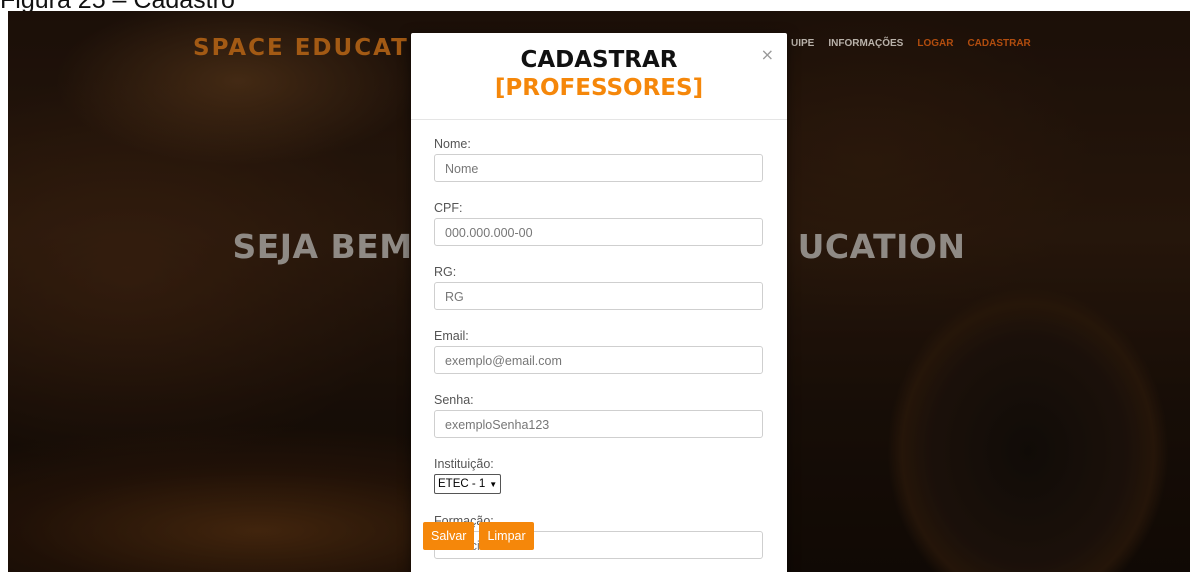  Describe the element at coordinates (598, 168) in the screenshot. I see `nome-input: Nome` at that location.